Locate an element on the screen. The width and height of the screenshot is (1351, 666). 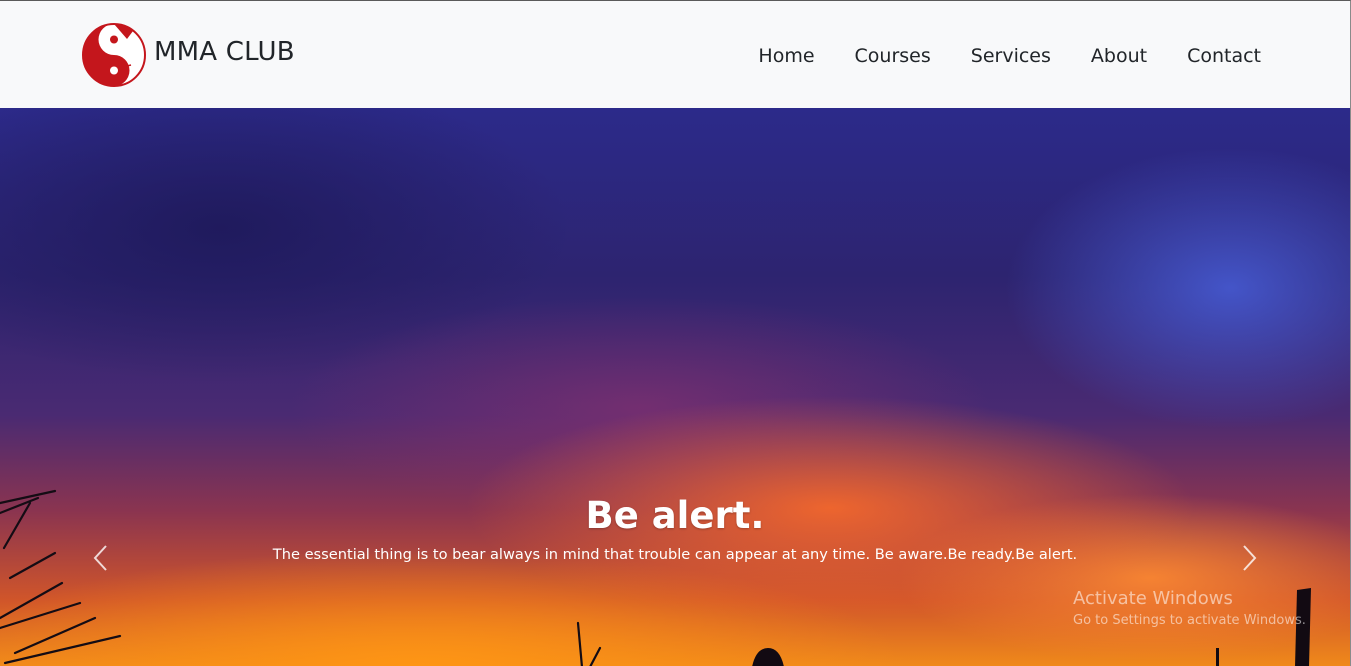
yin-yang-logo-icon is located at coordinates (114, 55).